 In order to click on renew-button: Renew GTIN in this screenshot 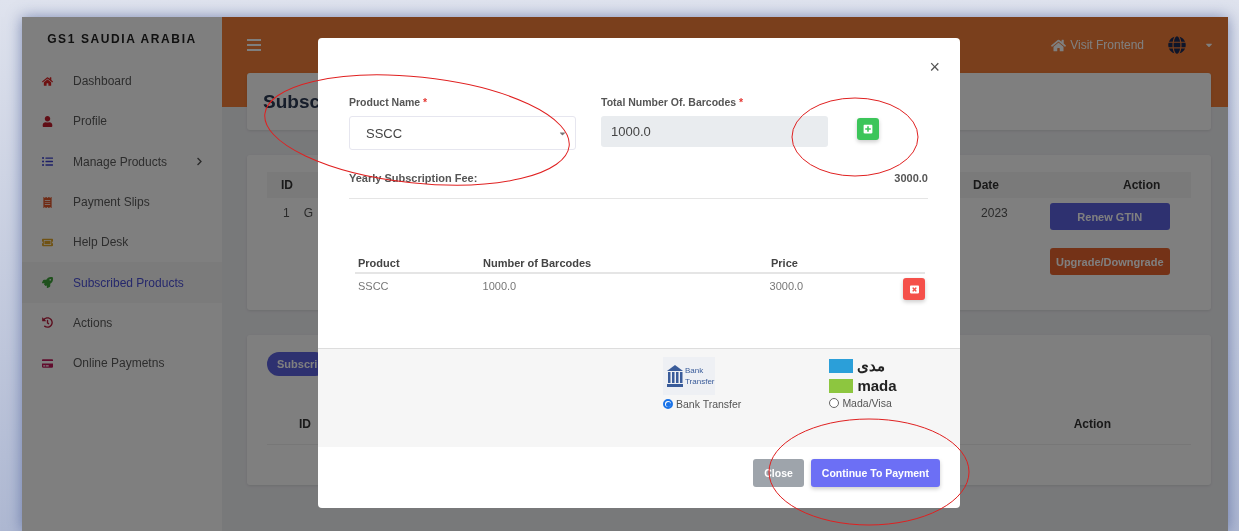, I will do `click(1109, 216)`.